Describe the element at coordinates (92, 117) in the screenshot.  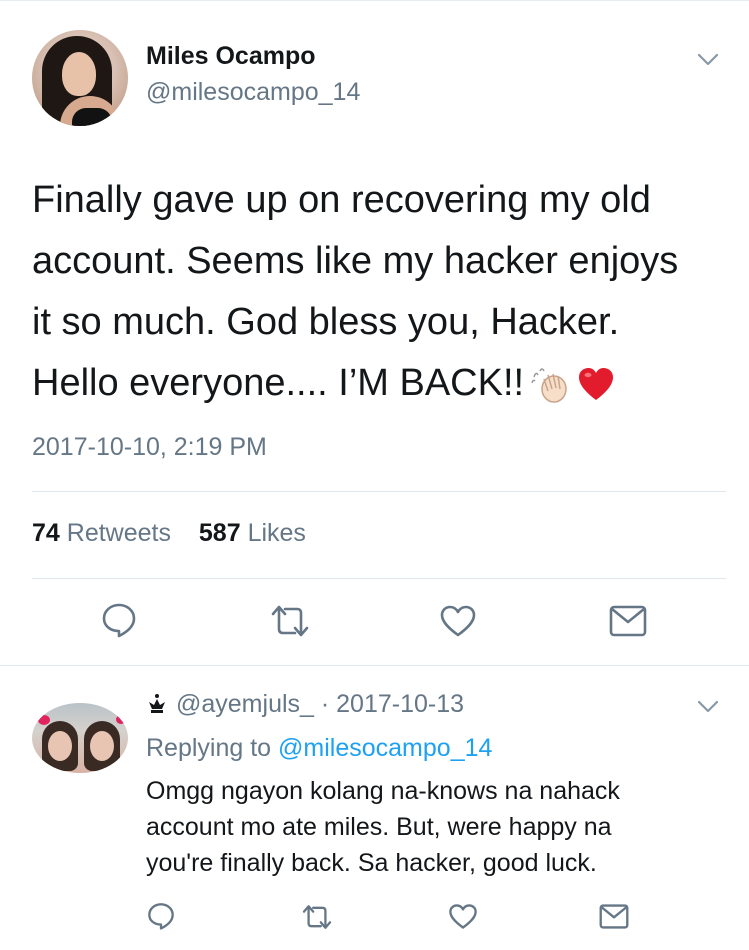
I see `avatar-top` at that location.